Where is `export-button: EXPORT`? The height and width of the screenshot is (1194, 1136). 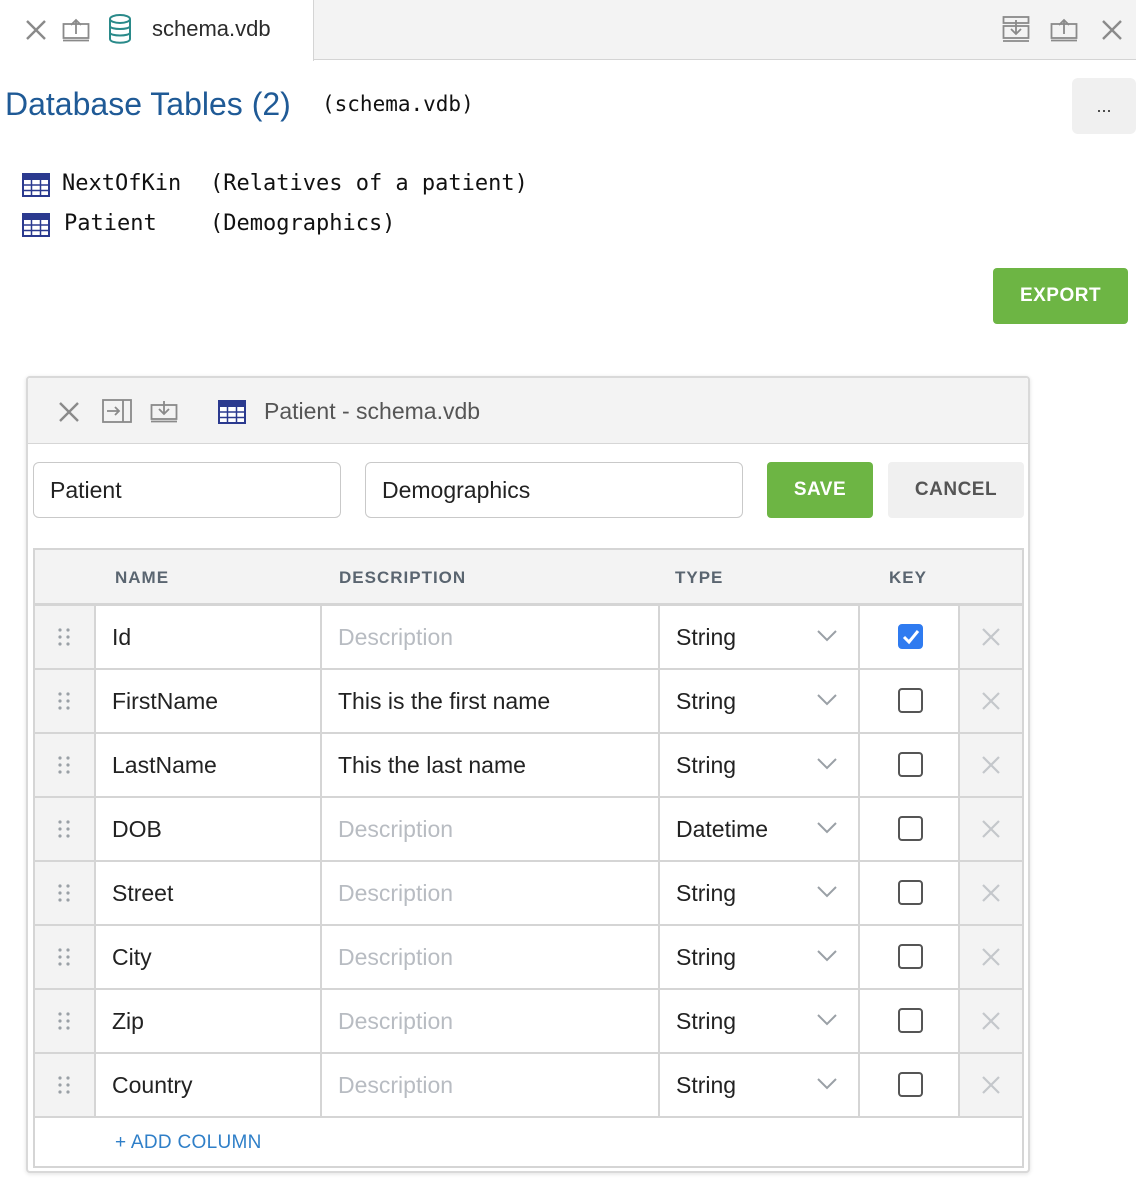
export-button: EXPORT is located at coordinates (1060, 296).